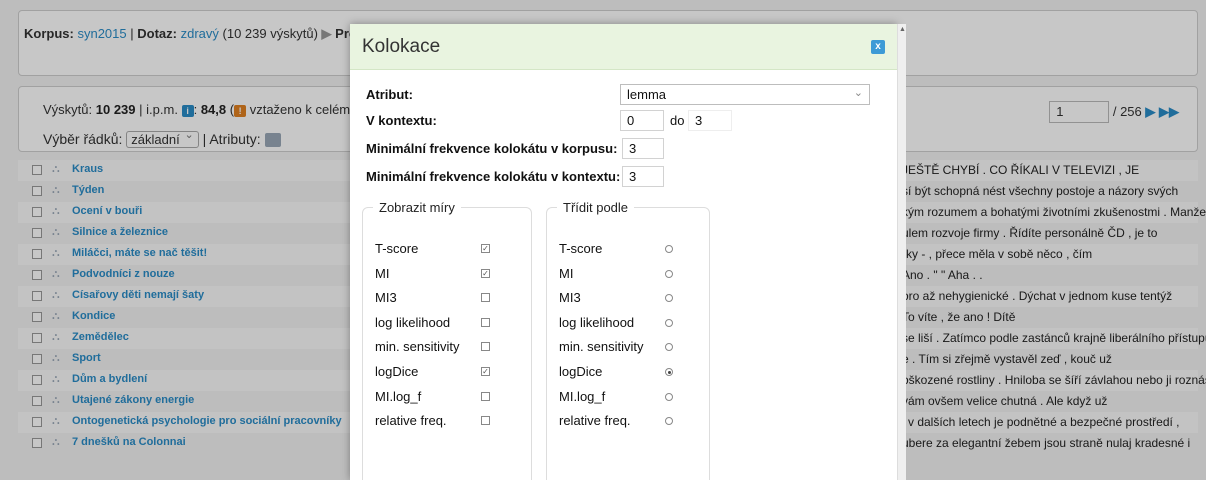 Image resolution: width=1206 pixels, height=480 pixels. Describe the element at coordinates (858, 93) in the screenshot. I see `chevron-down-icon: ⌄` at that location.